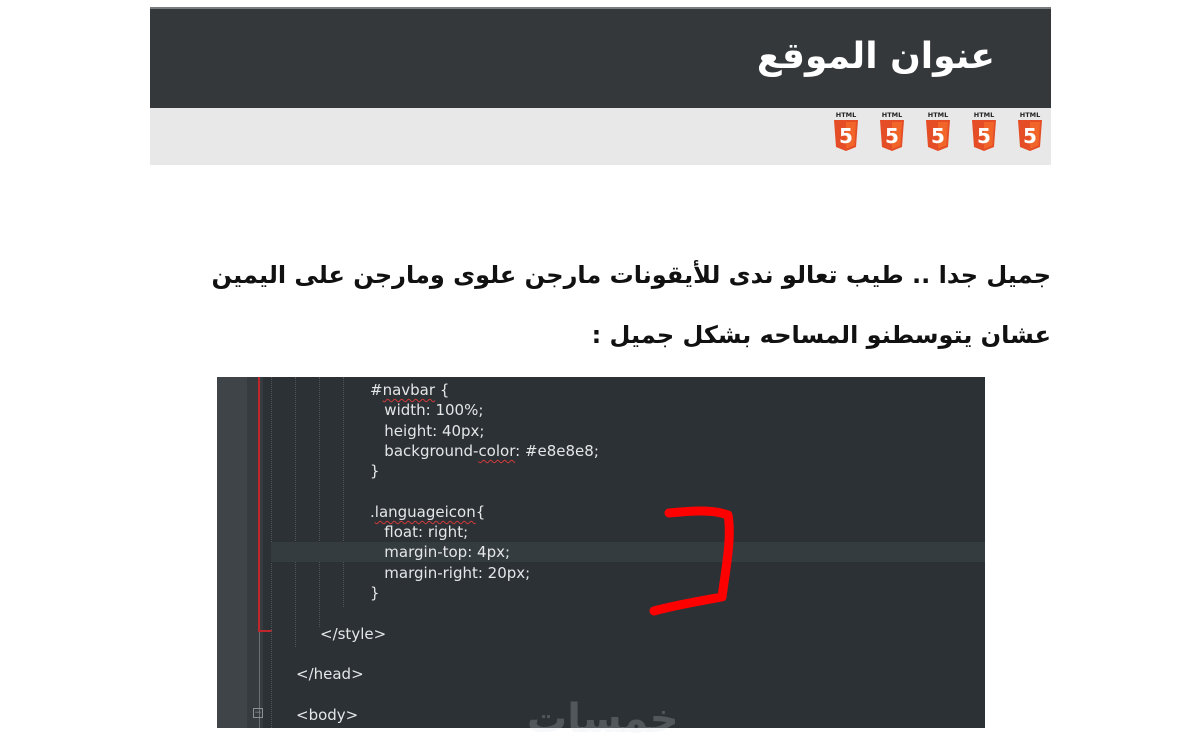  I want to click on spellcheck-squiggle: languageicon, so click(425, 511).